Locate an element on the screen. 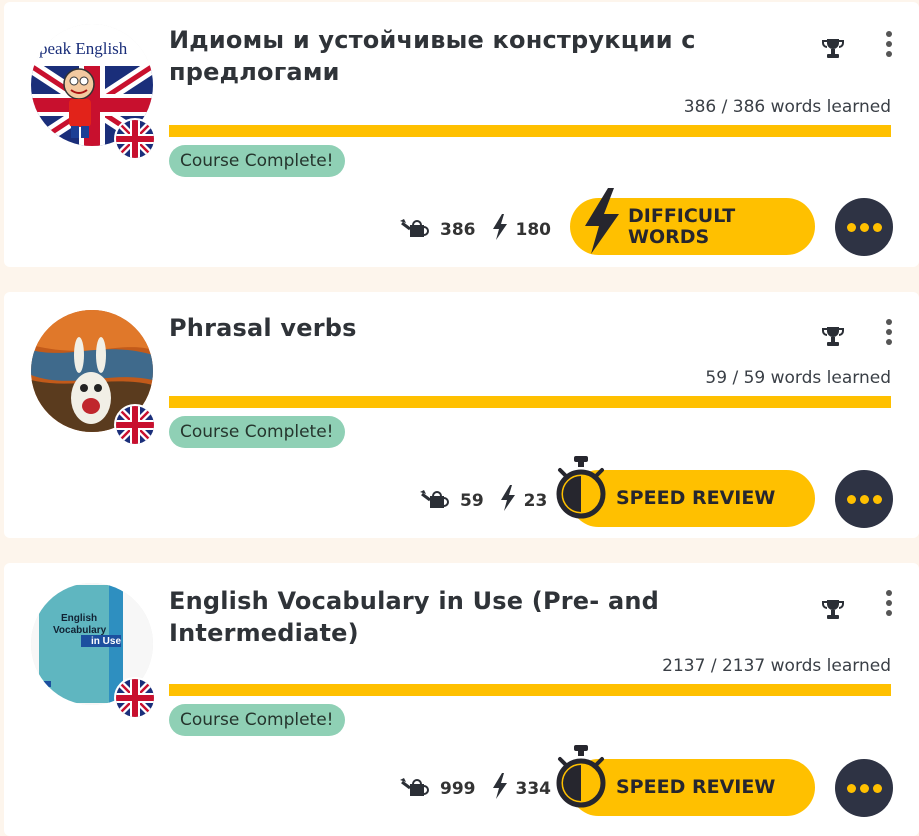  thumbnail-text-line1: English is located at coordinates (79, 618).